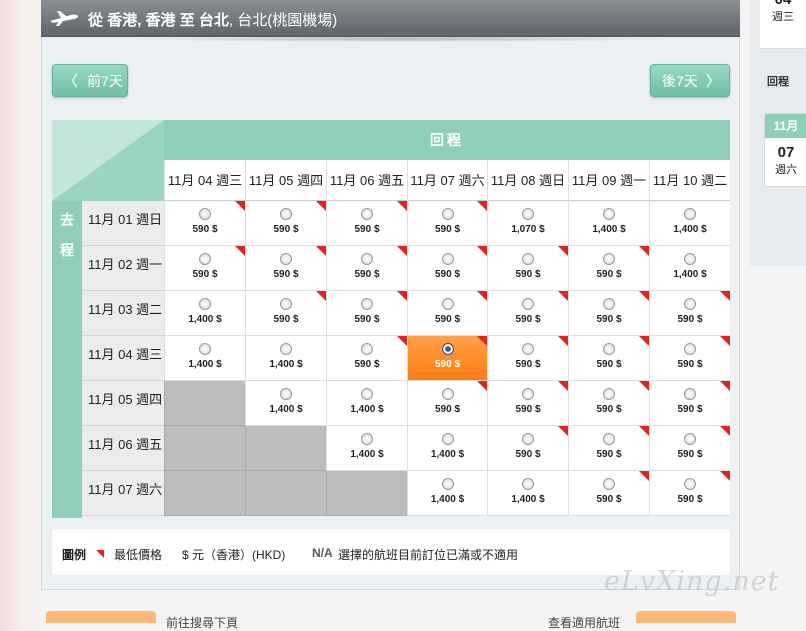 This screenshot has height=631, width=806. What do you see at coordinates (321, 251) in the screenshot?
I see `lowest-price-flag-icon` at bounding box center [321, 251].